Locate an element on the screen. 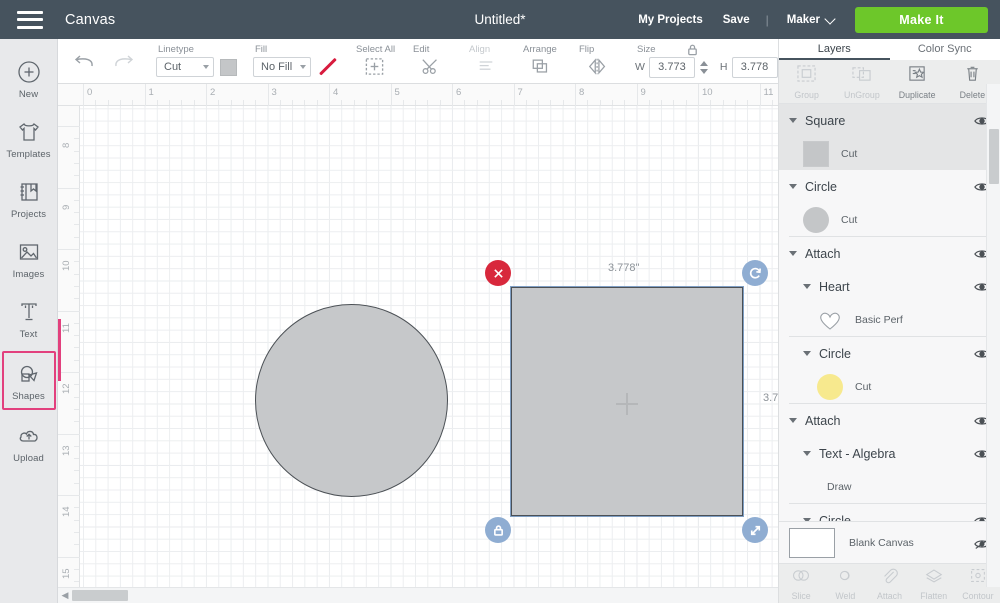  ruler-label: 8 is located at coordinates (582, 92).